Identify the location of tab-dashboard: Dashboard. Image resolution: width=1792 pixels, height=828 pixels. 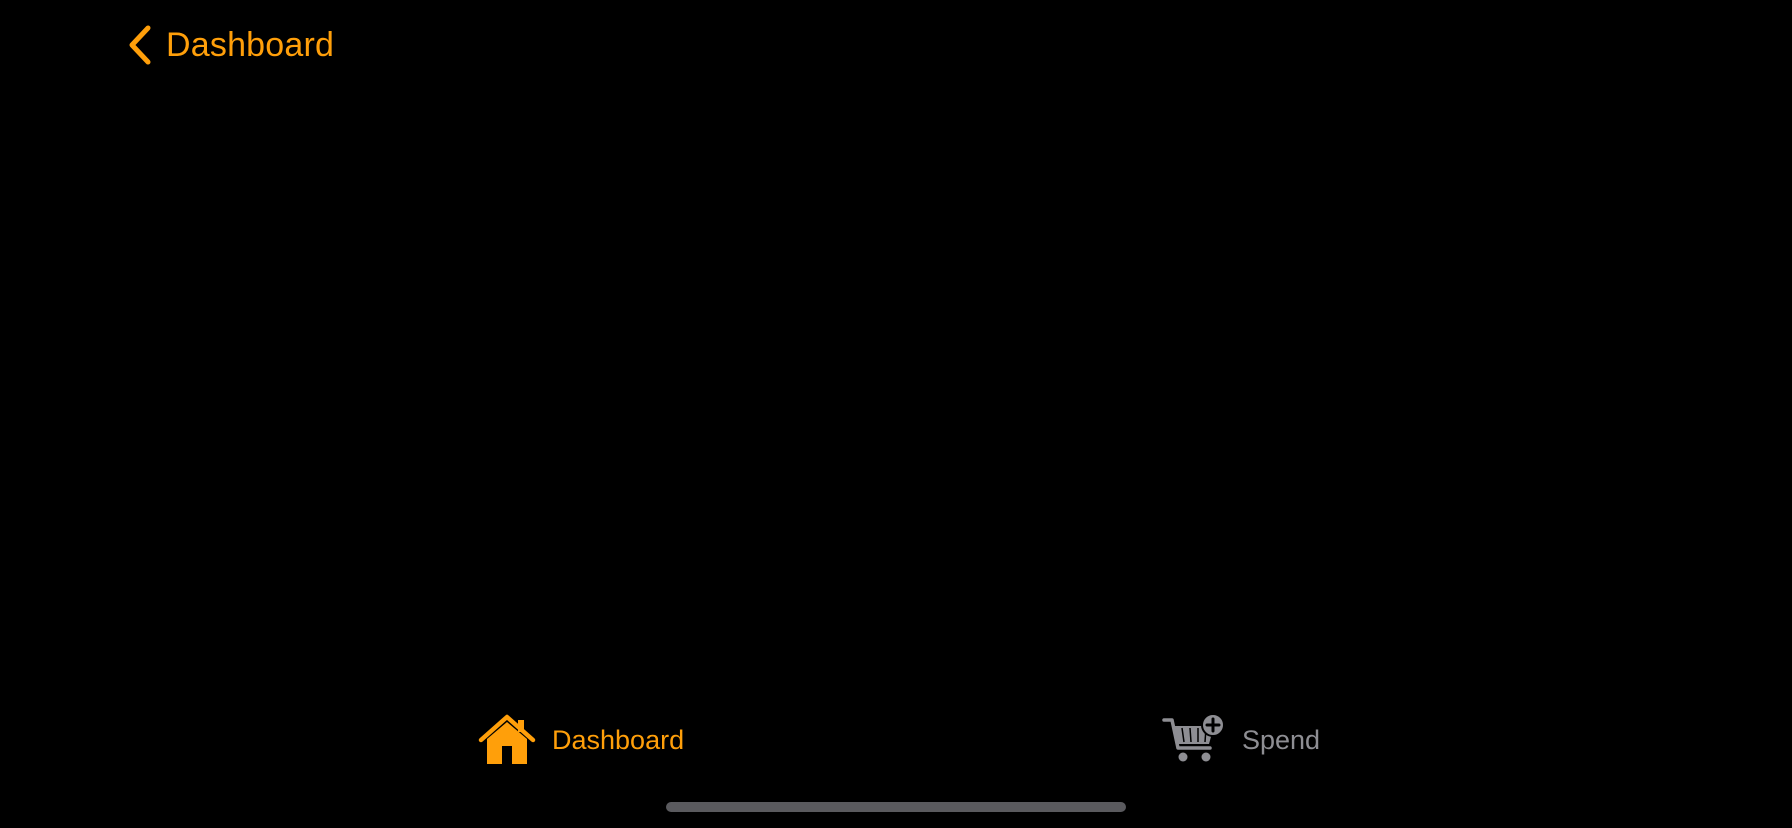
(581, 740).